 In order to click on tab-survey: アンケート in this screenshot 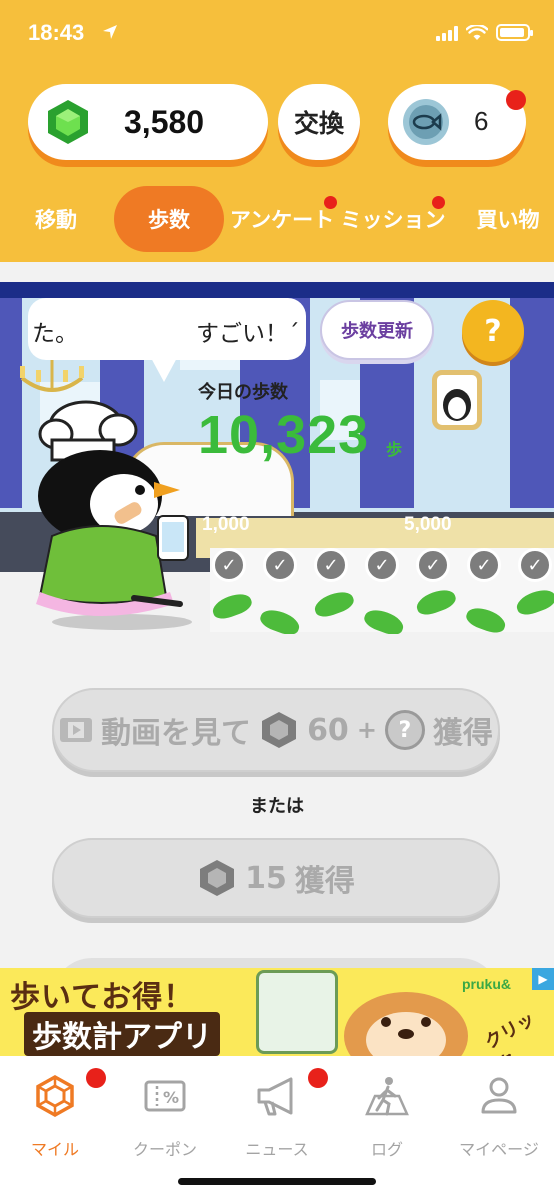, I will do `click(282, 219)`.